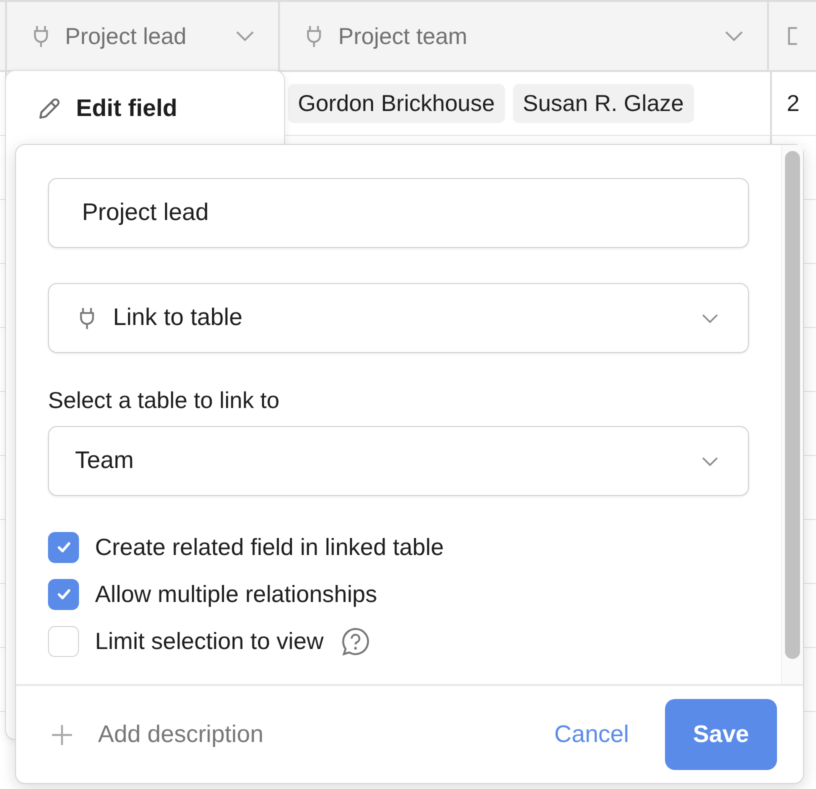 This screenshot has height=789, width=816. I want to click on menu-item: Edit field, so click(145, 97).